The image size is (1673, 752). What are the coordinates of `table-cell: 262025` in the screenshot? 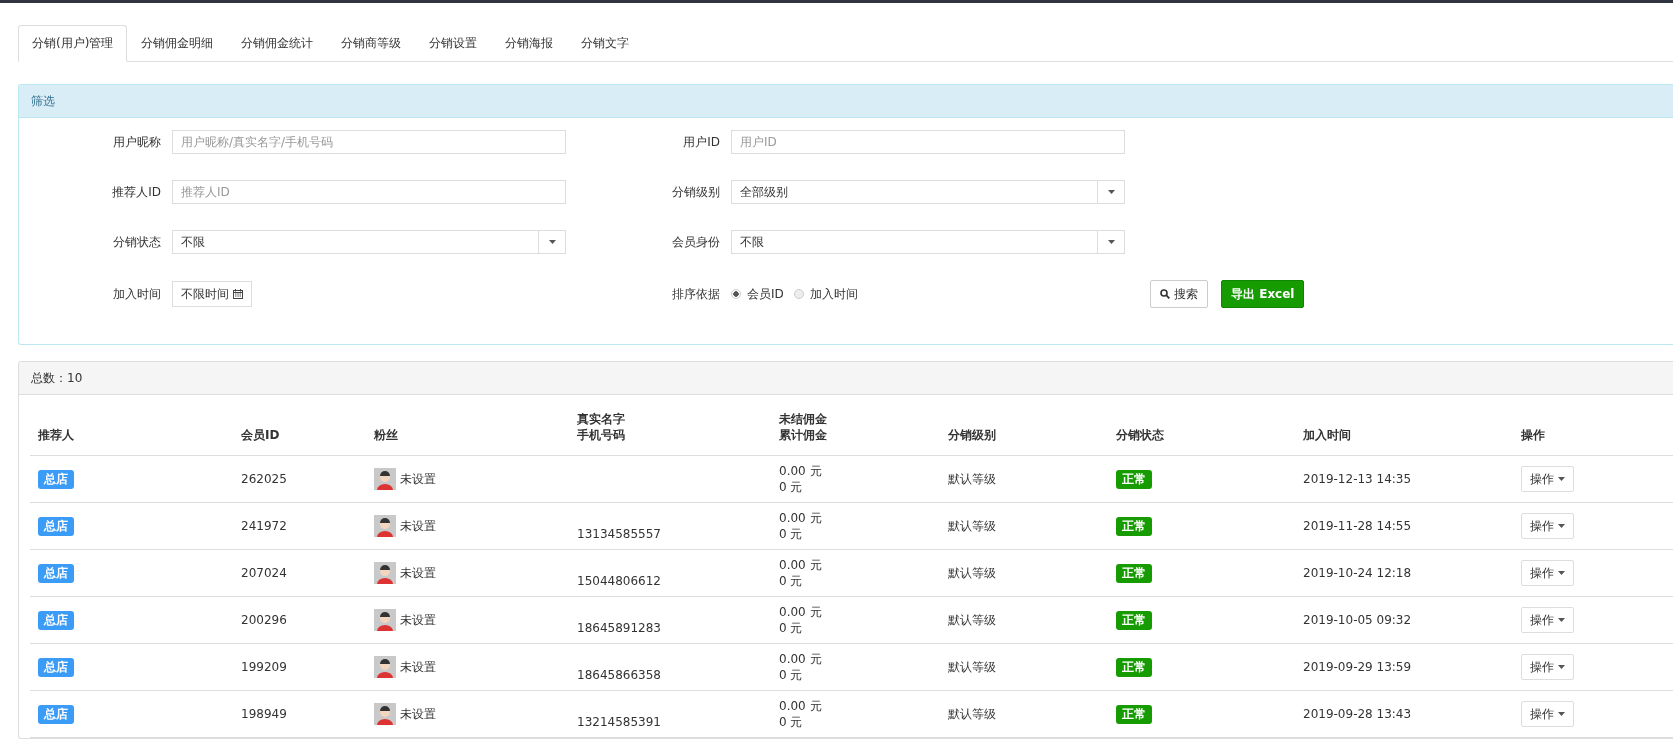 It's located at (299, 479).